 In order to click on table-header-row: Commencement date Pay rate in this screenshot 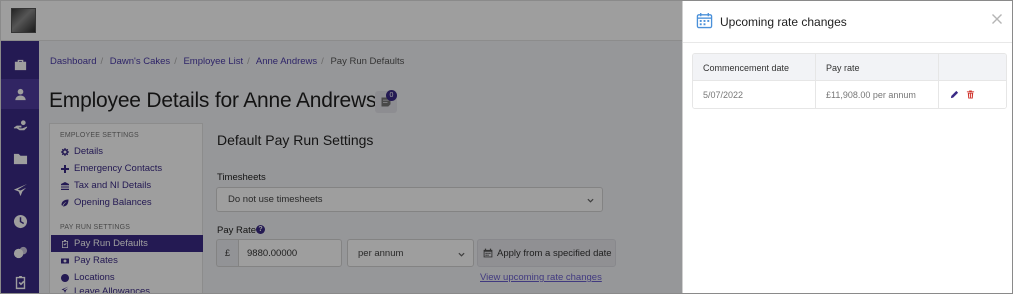, I will do `click(849, 67)`.